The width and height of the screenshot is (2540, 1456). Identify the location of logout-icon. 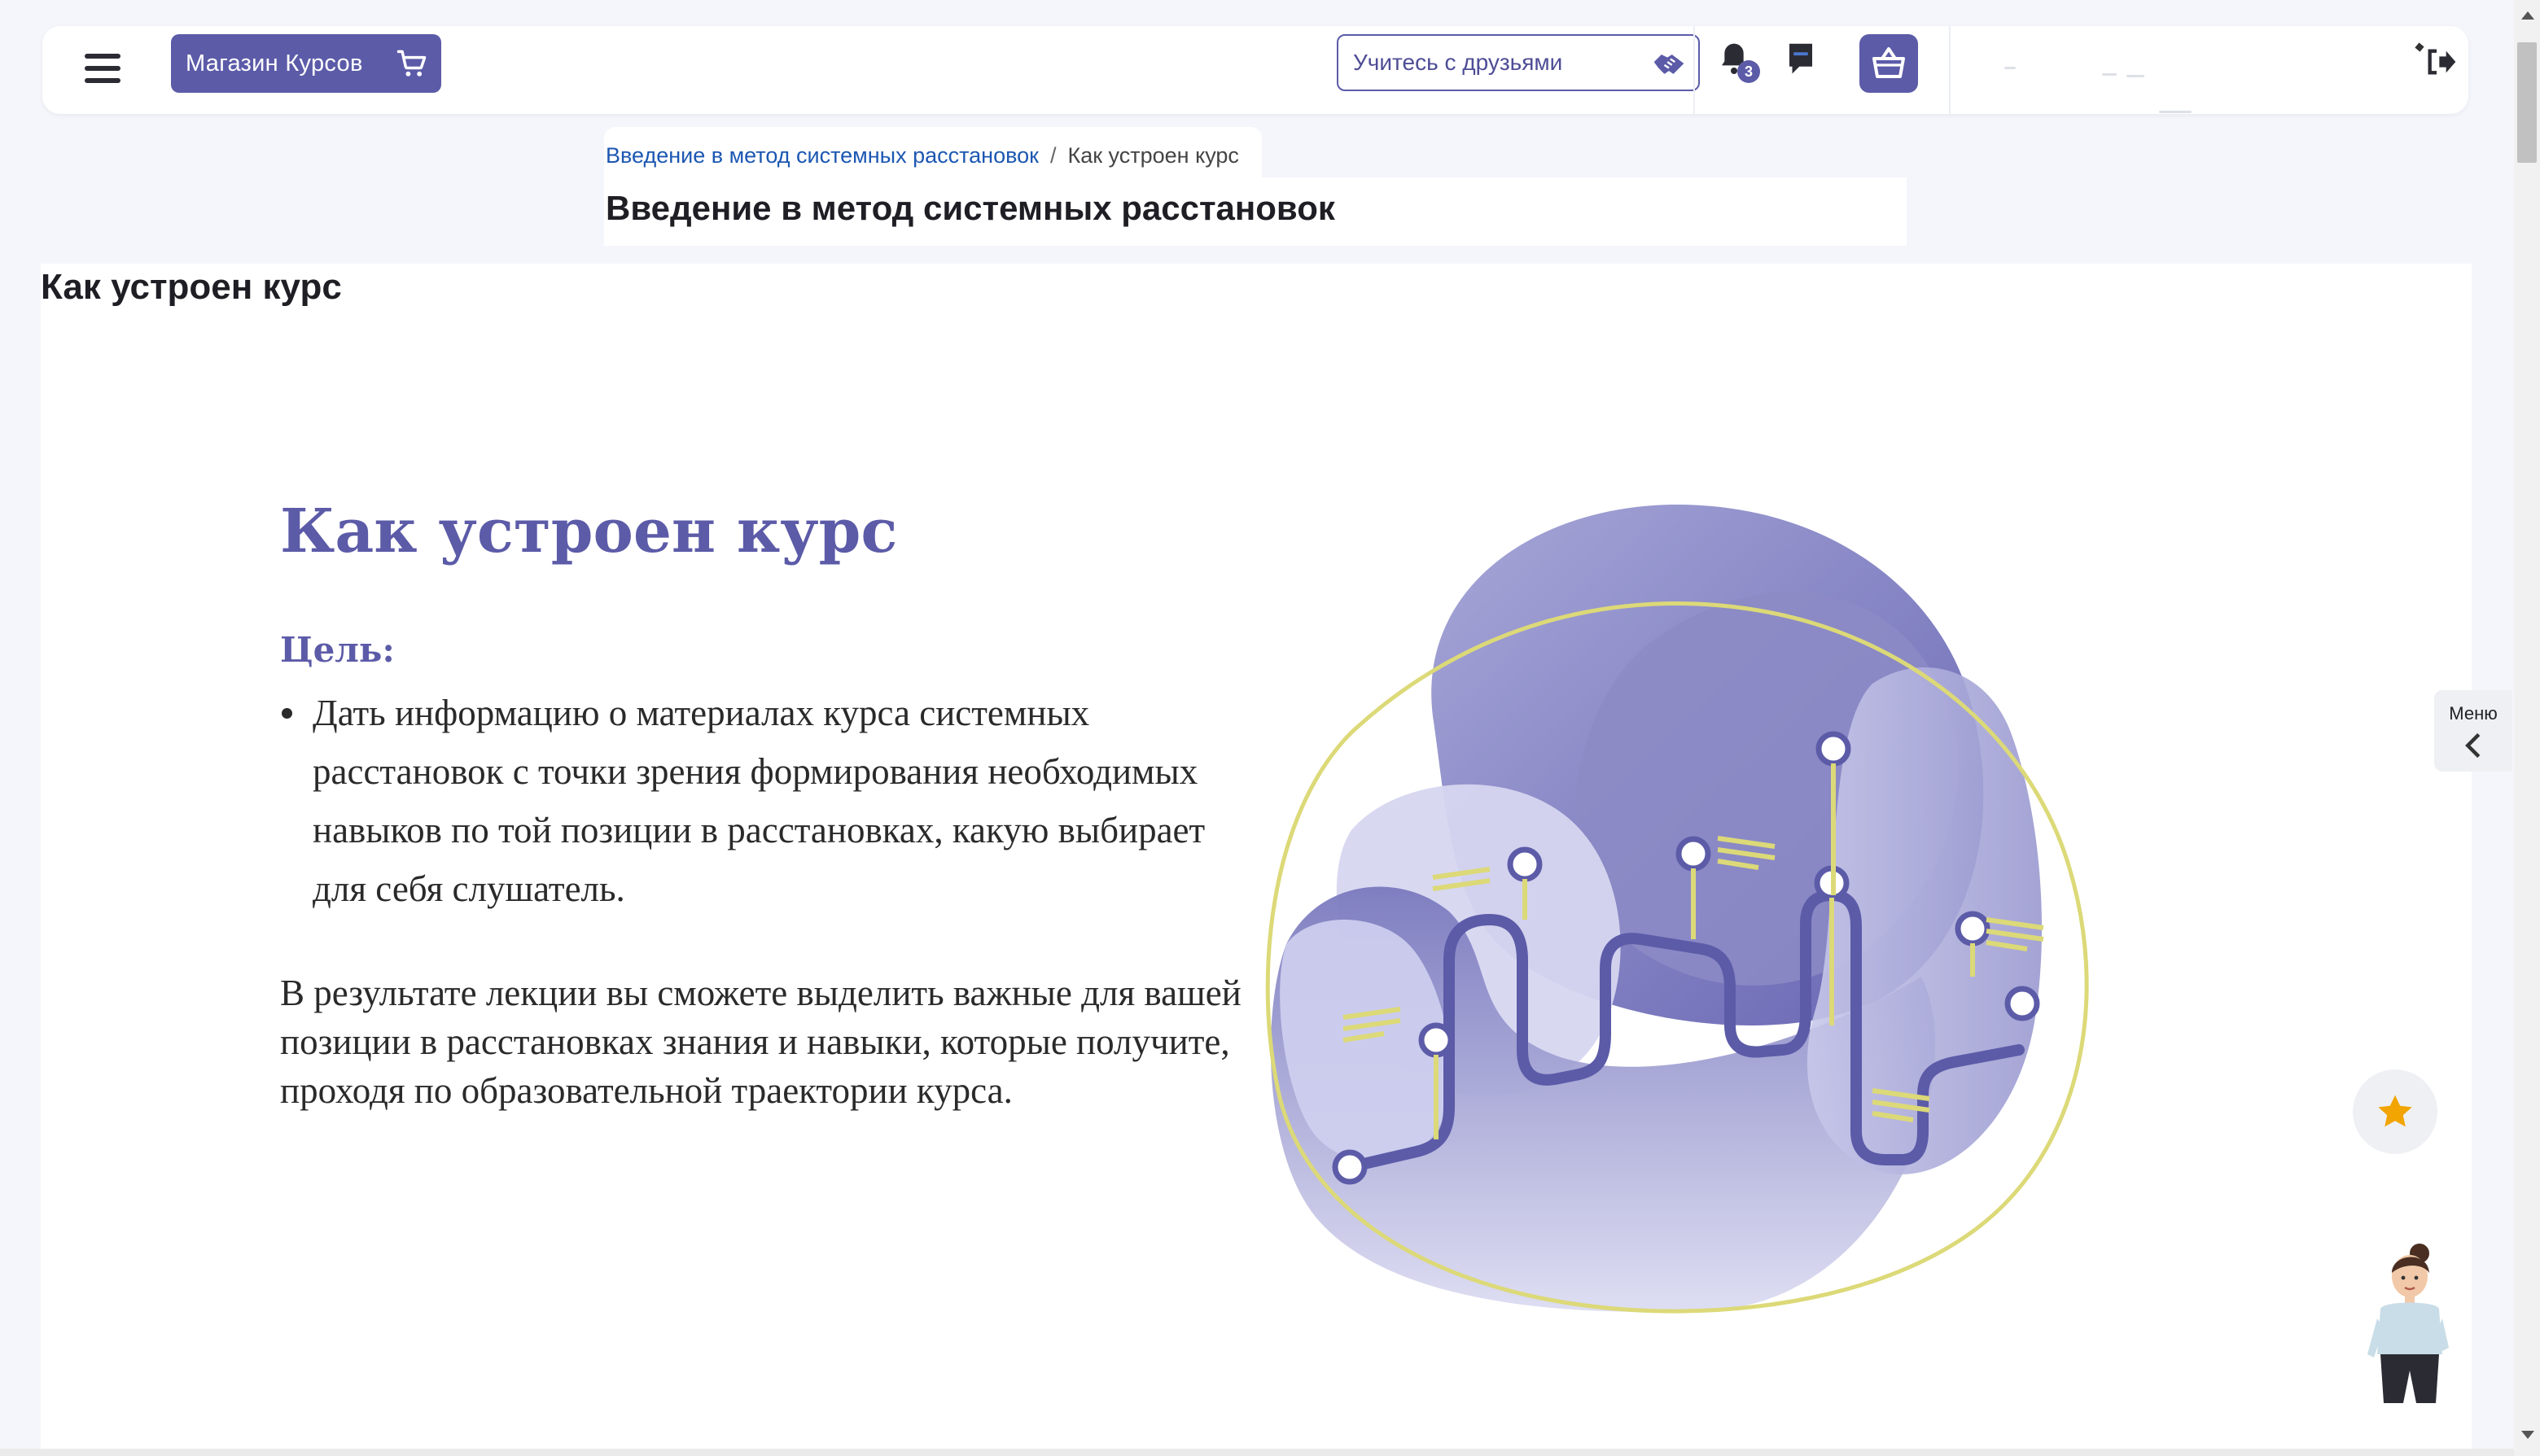
(2440, 62).